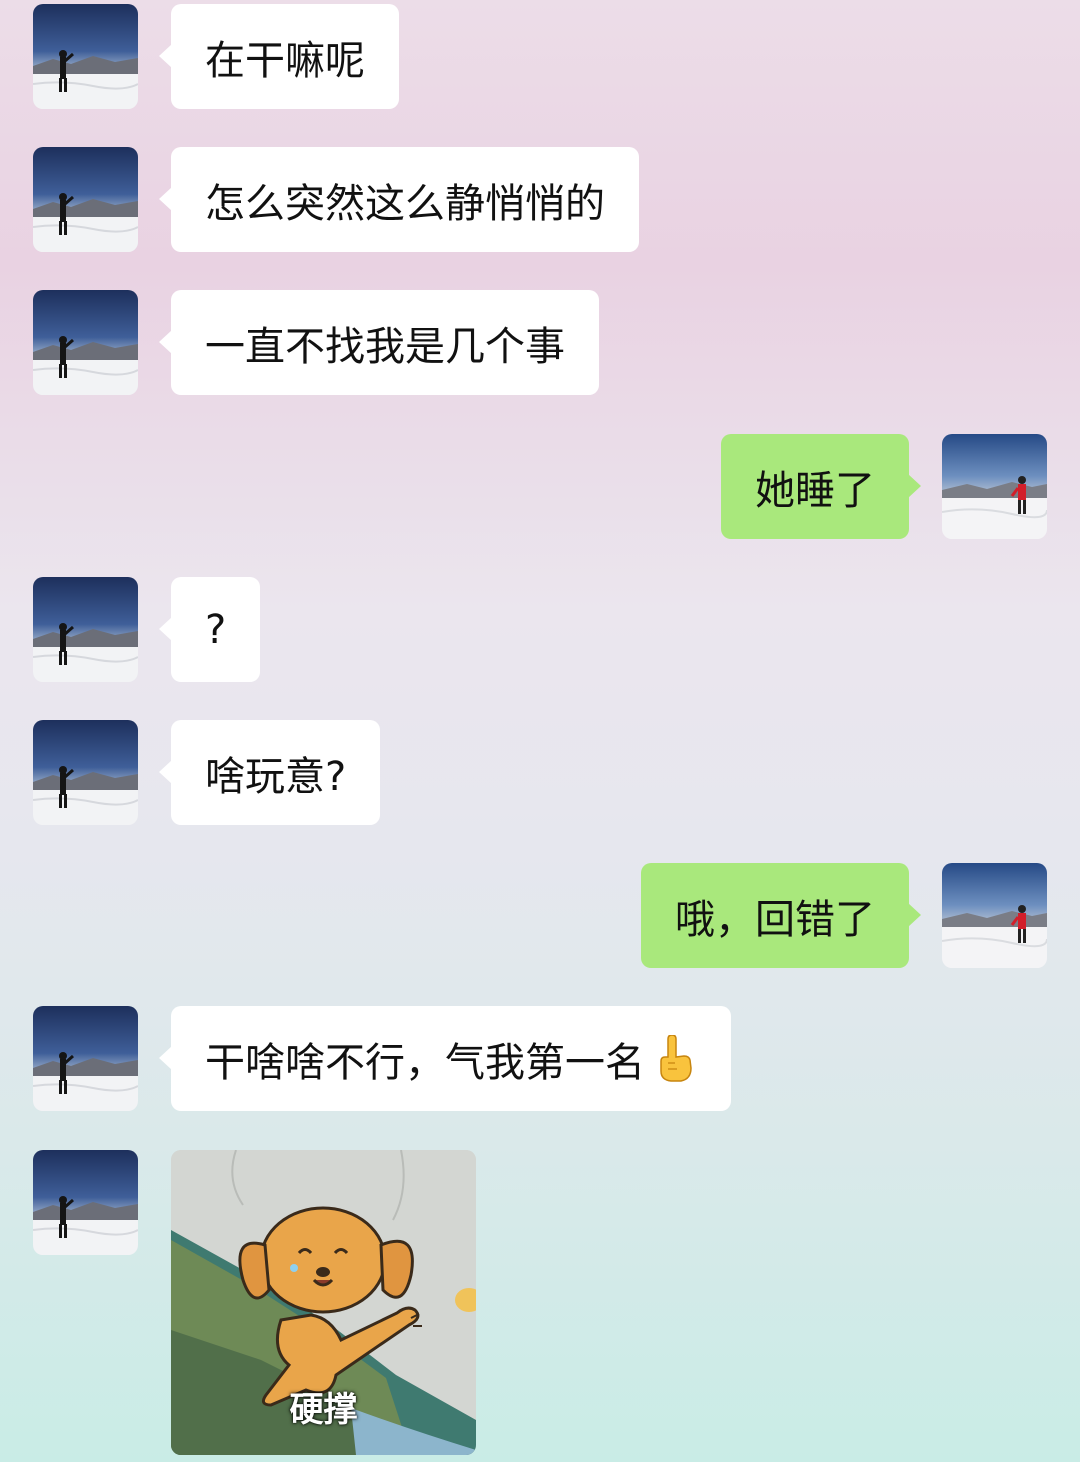  I want to click on message-bubble-incoming: 怎么突然这么静悄悄的, so click(399, 199).